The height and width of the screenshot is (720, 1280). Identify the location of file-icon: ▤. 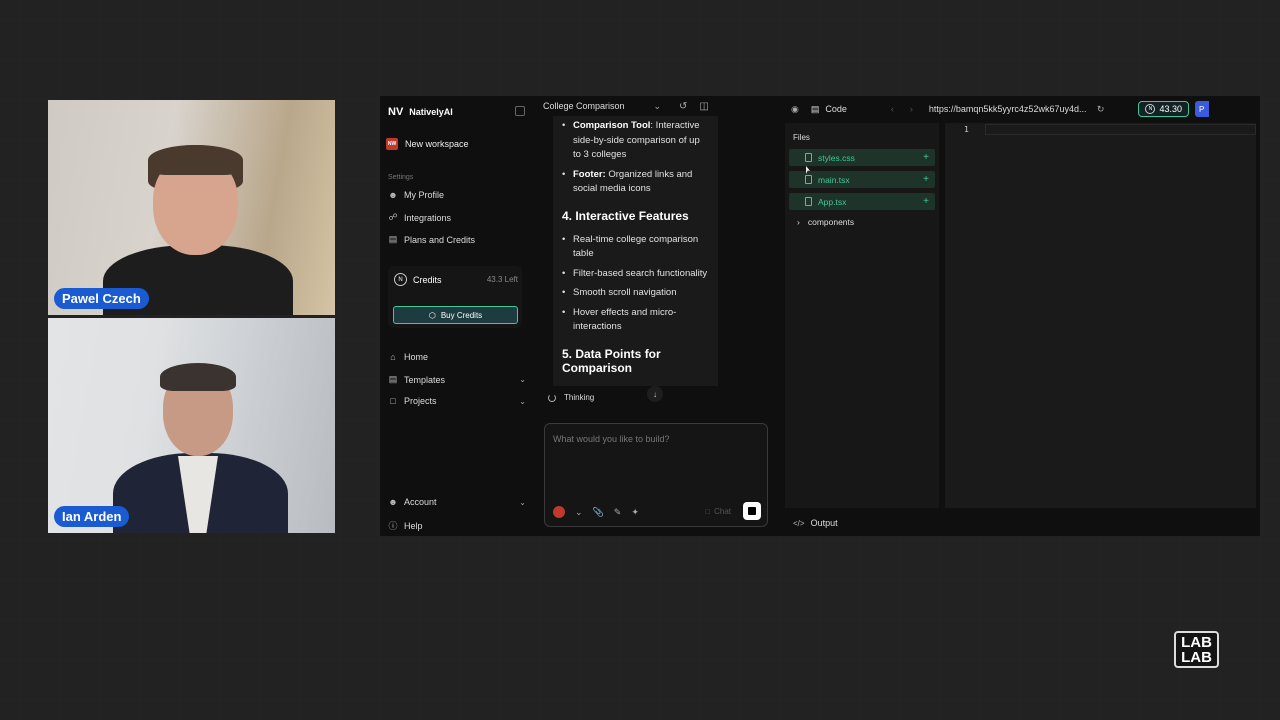
(815, 108).